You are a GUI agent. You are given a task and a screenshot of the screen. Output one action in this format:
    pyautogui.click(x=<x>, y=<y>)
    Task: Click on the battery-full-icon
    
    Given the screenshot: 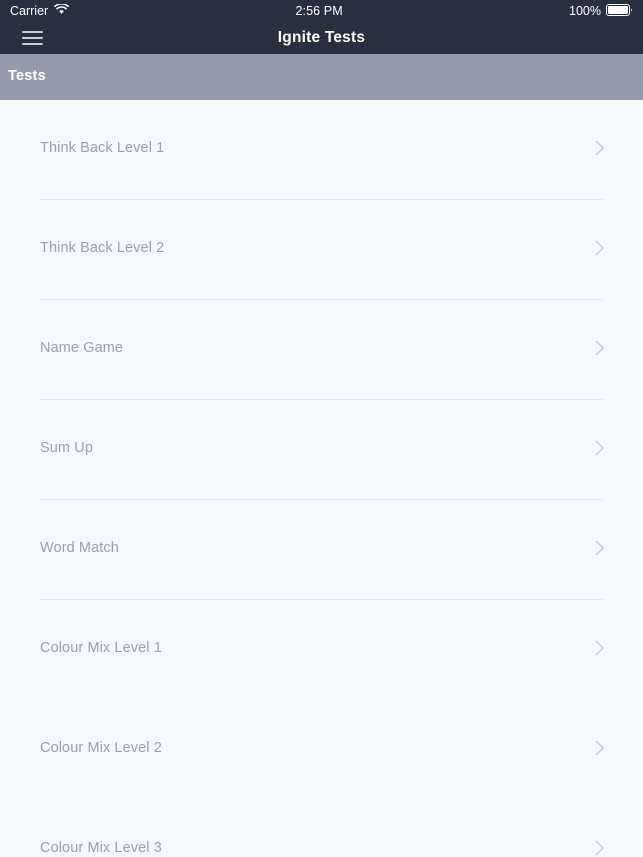 What is the action you would take?
    pyautogui.click(x=619, y=11)
    